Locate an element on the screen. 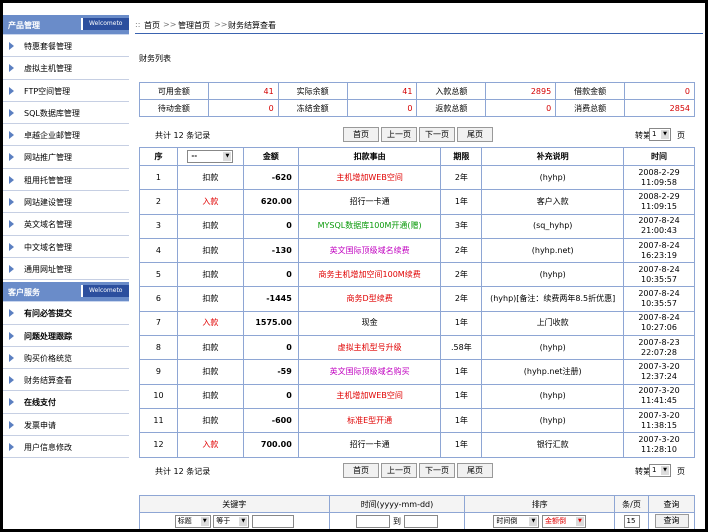 The height and width of the screenshot is (532, 708). sidebar-item: 网站推广管理 is located at coordinates (66, 157).